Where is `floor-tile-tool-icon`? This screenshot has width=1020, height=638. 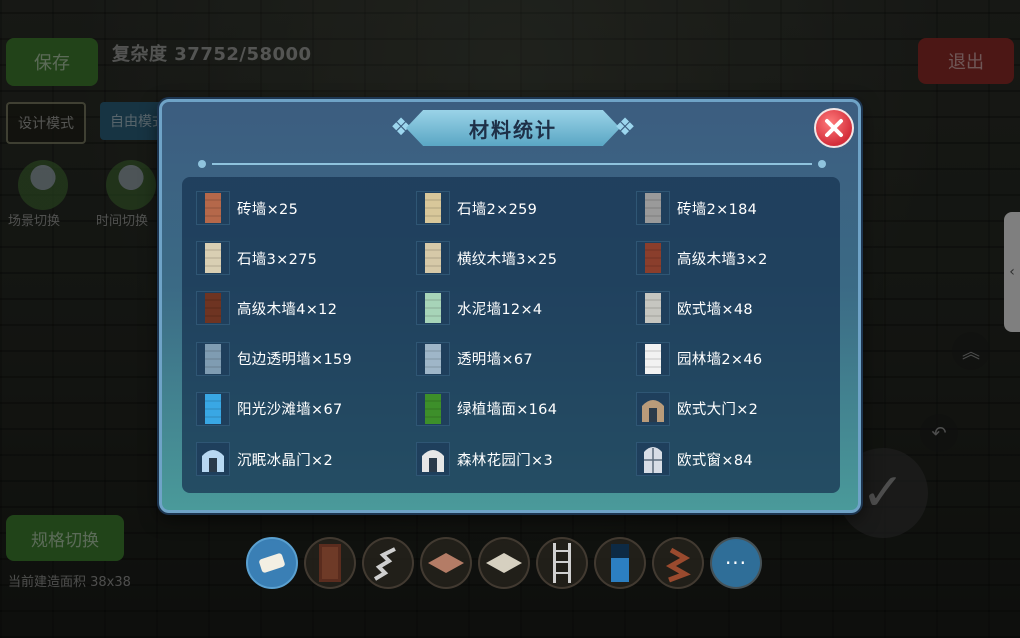 floor-tile-tool-icon is located at coordinates (446, 563).